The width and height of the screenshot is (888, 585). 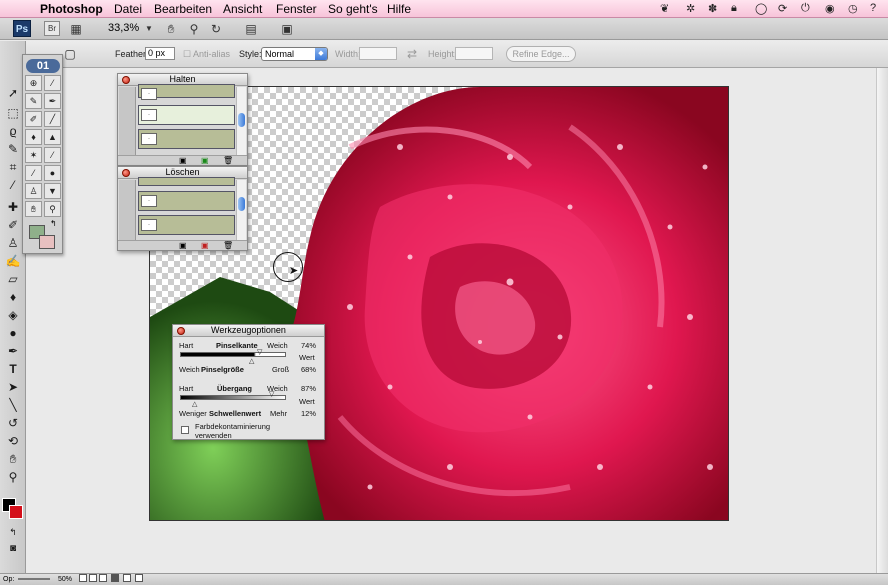 What do you see at coordinates (33, 119) in the screenshot?
I see `brush-icon: ✐` at bounding box center [33, 119].